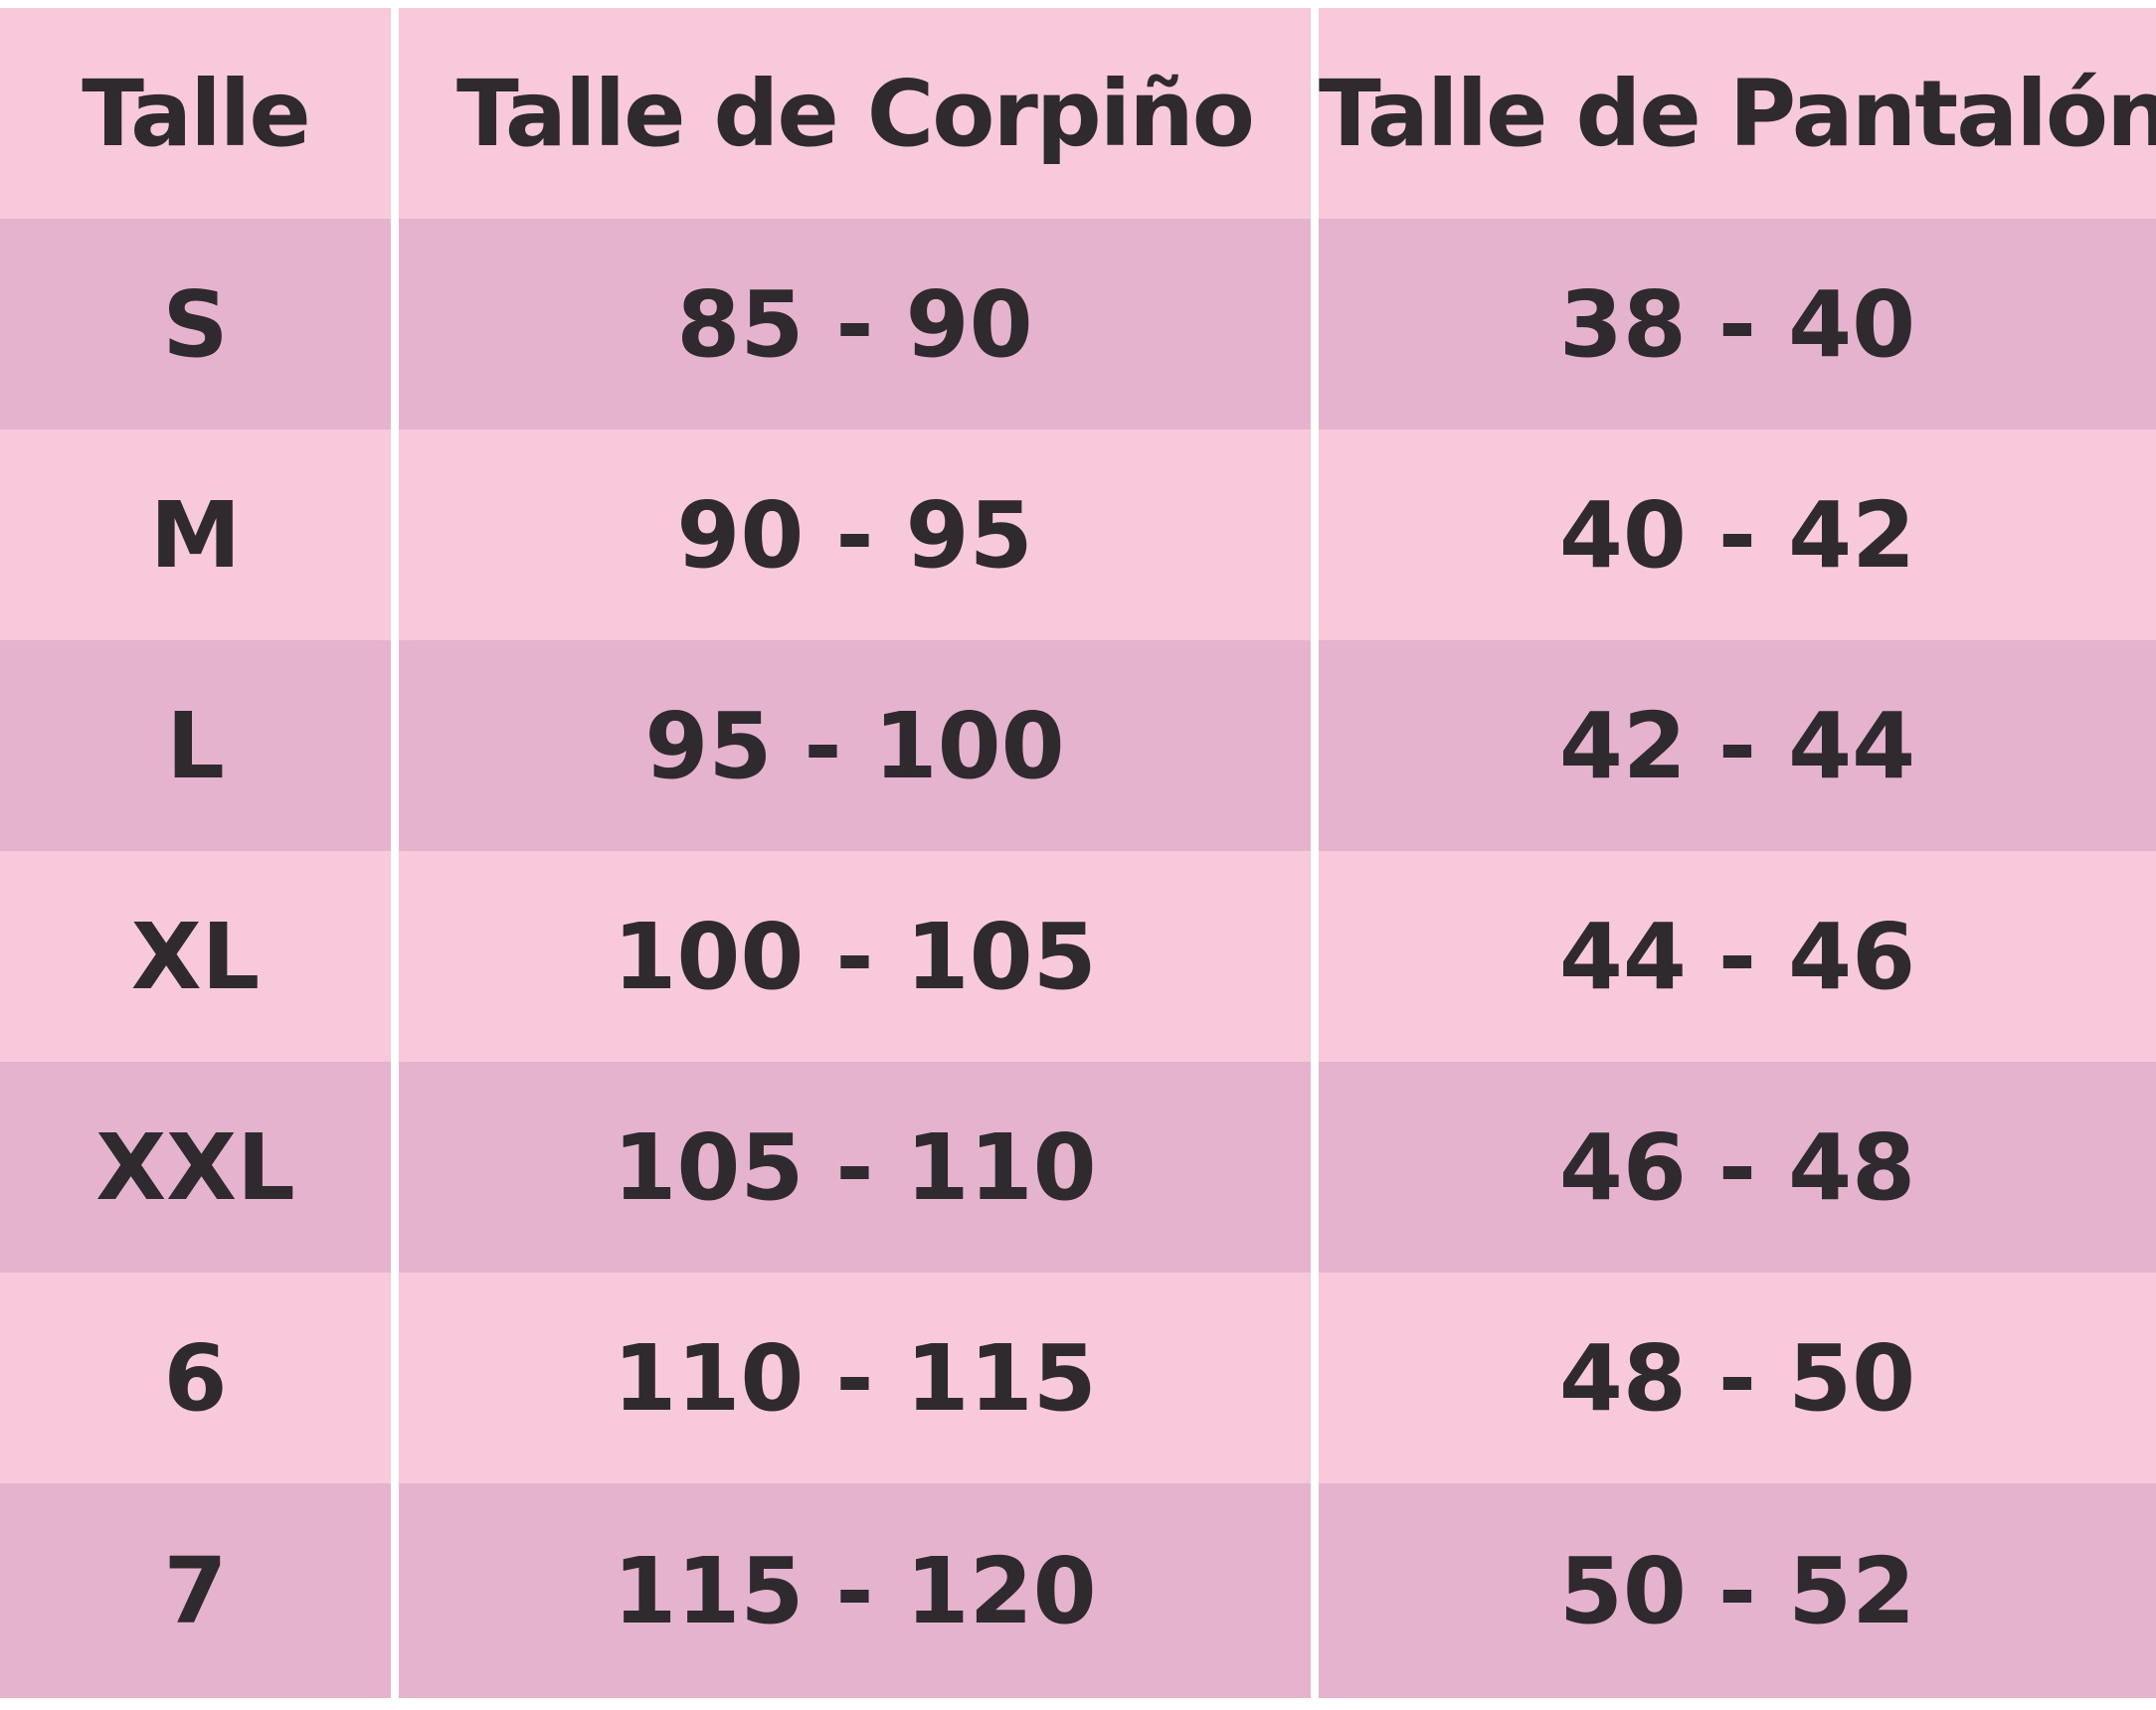 The width and height of the screenshot is (2156, 1710). Describe the element at coordinates (1733, 1590) in the screenshot. I see `pant-size-cell: 50 - 52` at that location.